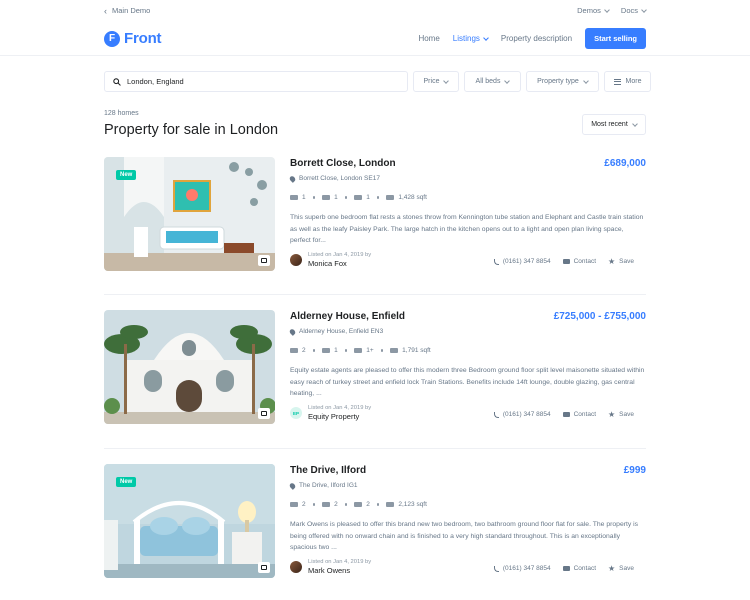  What do you see at coordinates (428, 38) in the screenshot?
I see `nav-home: Home` at bounding box center [428, 38].